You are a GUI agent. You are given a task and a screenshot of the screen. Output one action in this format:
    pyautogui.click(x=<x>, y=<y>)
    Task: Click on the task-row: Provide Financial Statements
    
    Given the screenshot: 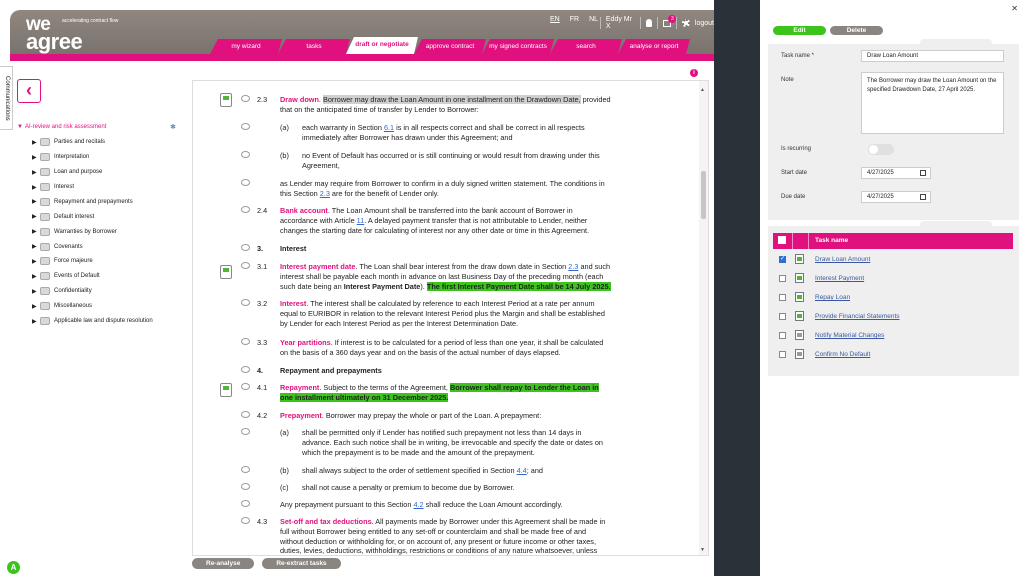 What is the action you would take?
    pyautogui.click(x=893, y=317)
    